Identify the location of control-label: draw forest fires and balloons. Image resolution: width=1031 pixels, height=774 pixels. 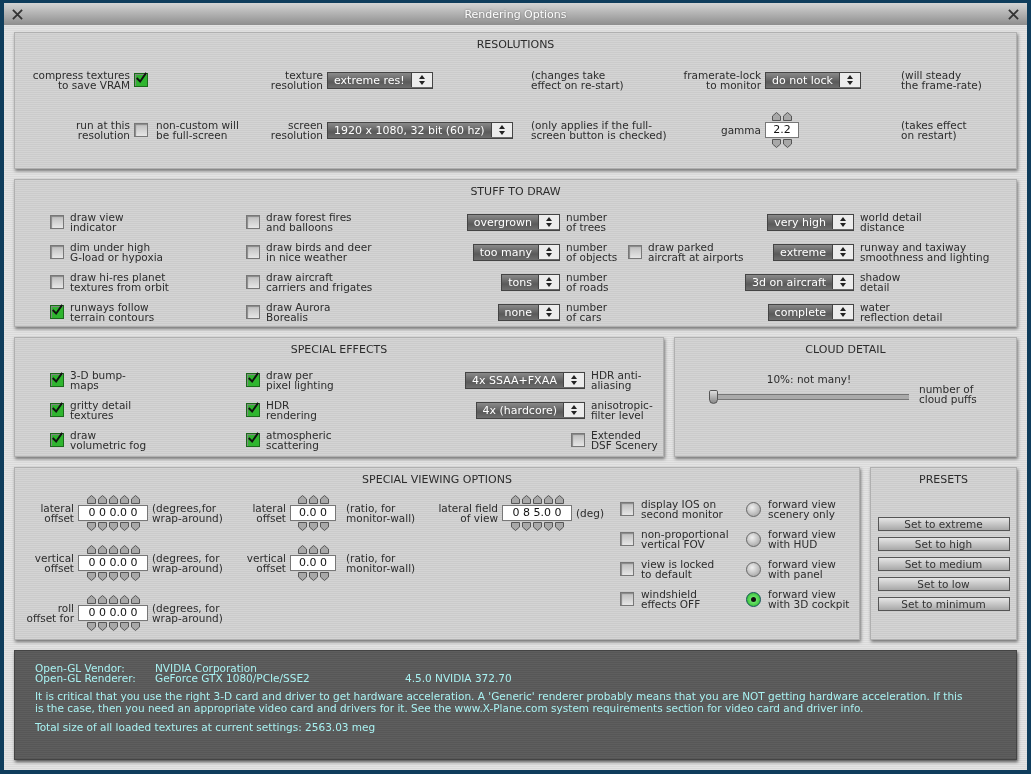
(309, 222).